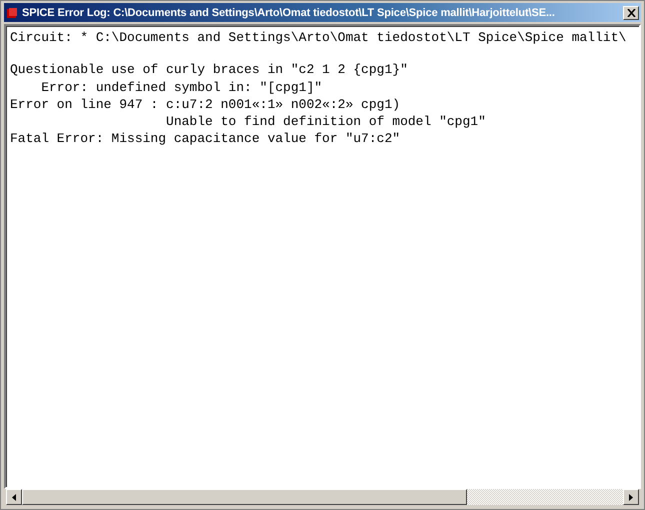  Describe the element at coordinates (319, 37) in the screenshot. I see `log-line: Circuit: * C:\Documents and Settings\Arto\Omat tiedostot\LT Spice\Spice mallit\` at that location.